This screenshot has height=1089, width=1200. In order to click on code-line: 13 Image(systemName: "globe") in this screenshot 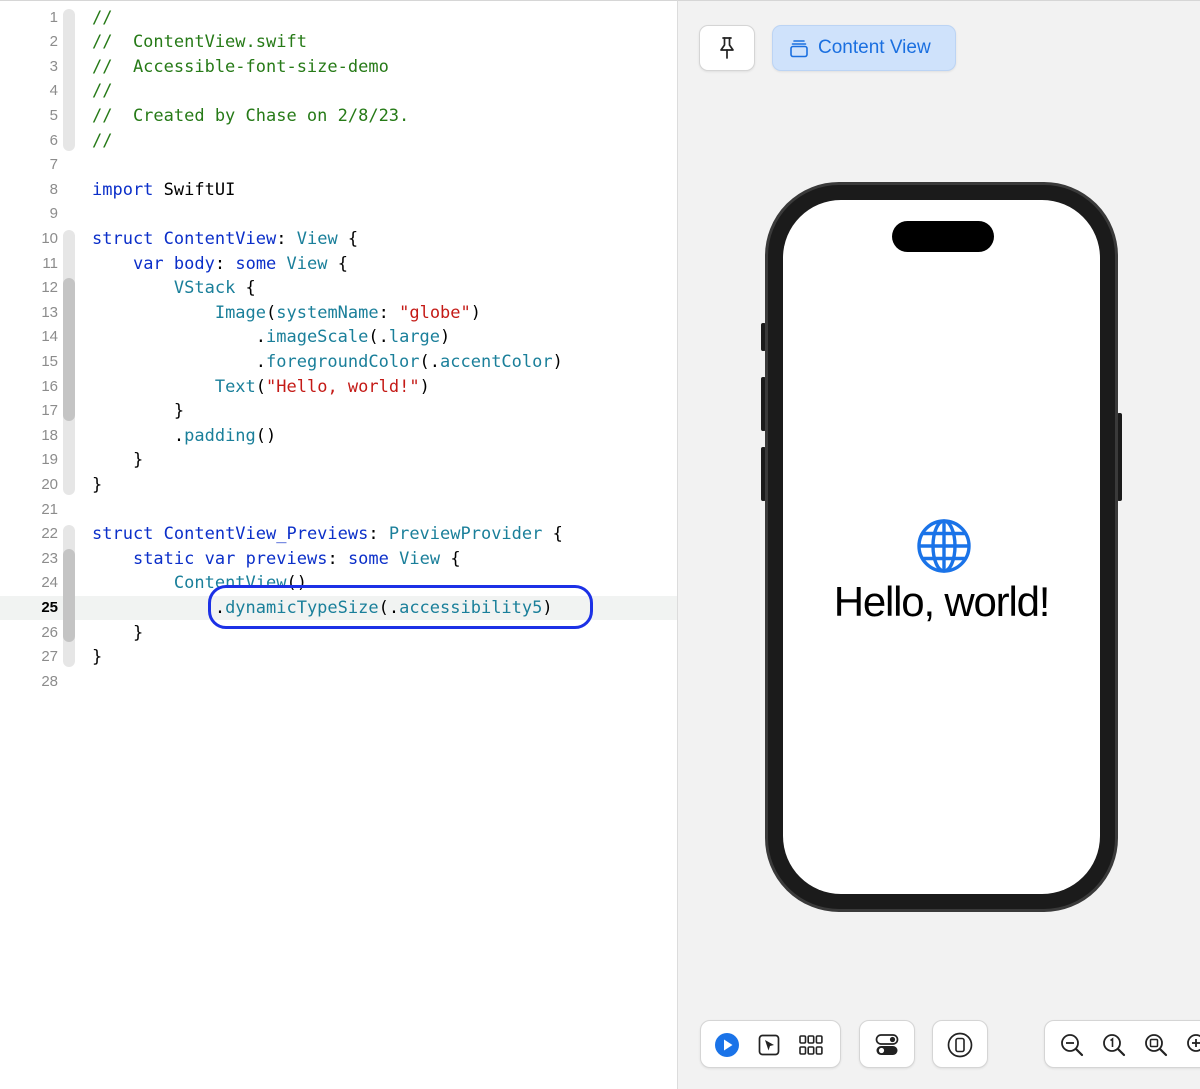, I will do `click(338, 313)`.